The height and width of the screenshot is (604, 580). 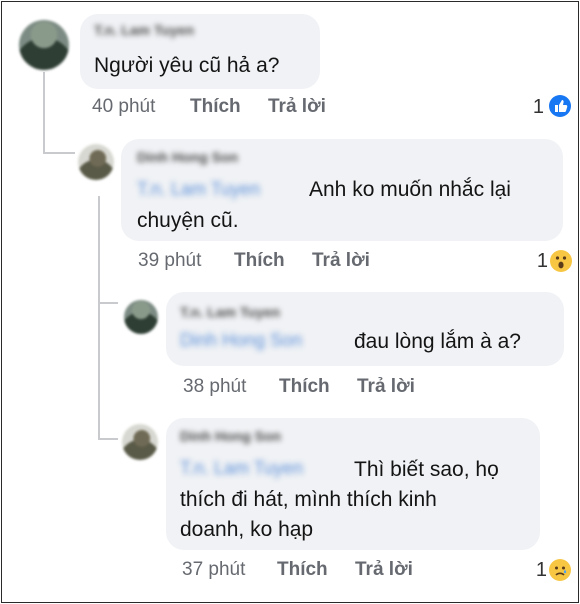 What do you see at coordinates (123, 107) in the screenshot?
I see `comment-time: 40 phút` at bounding box center [123, 107].